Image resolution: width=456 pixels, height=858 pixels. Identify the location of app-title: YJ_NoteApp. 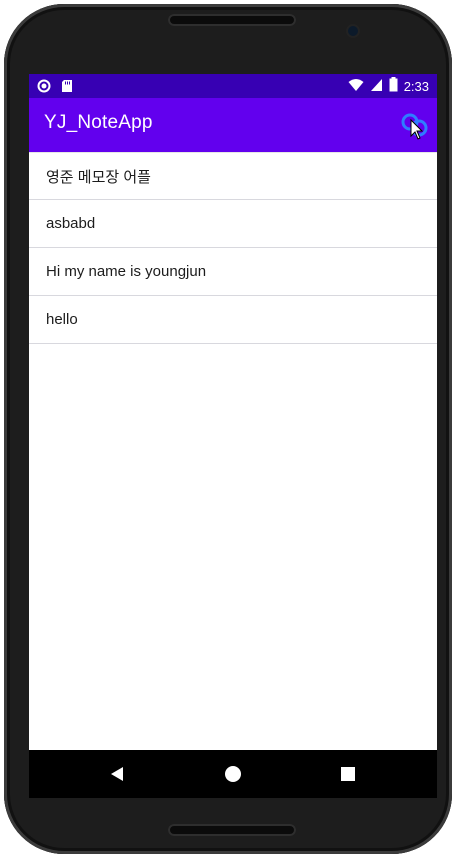
(98, 122).